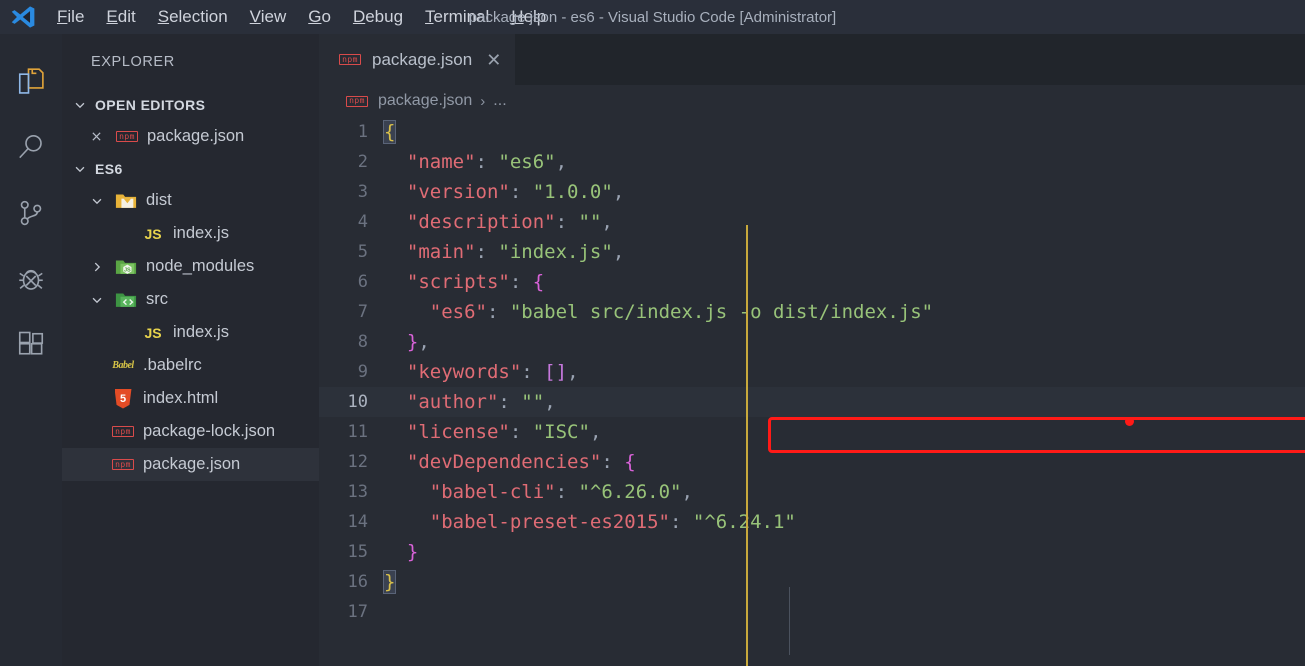 This screenshot has height=666, width=1305. What do you see at coordinates (31, 147) in the screenshot?
I see `search-icon` at bounding box center [31, 147].